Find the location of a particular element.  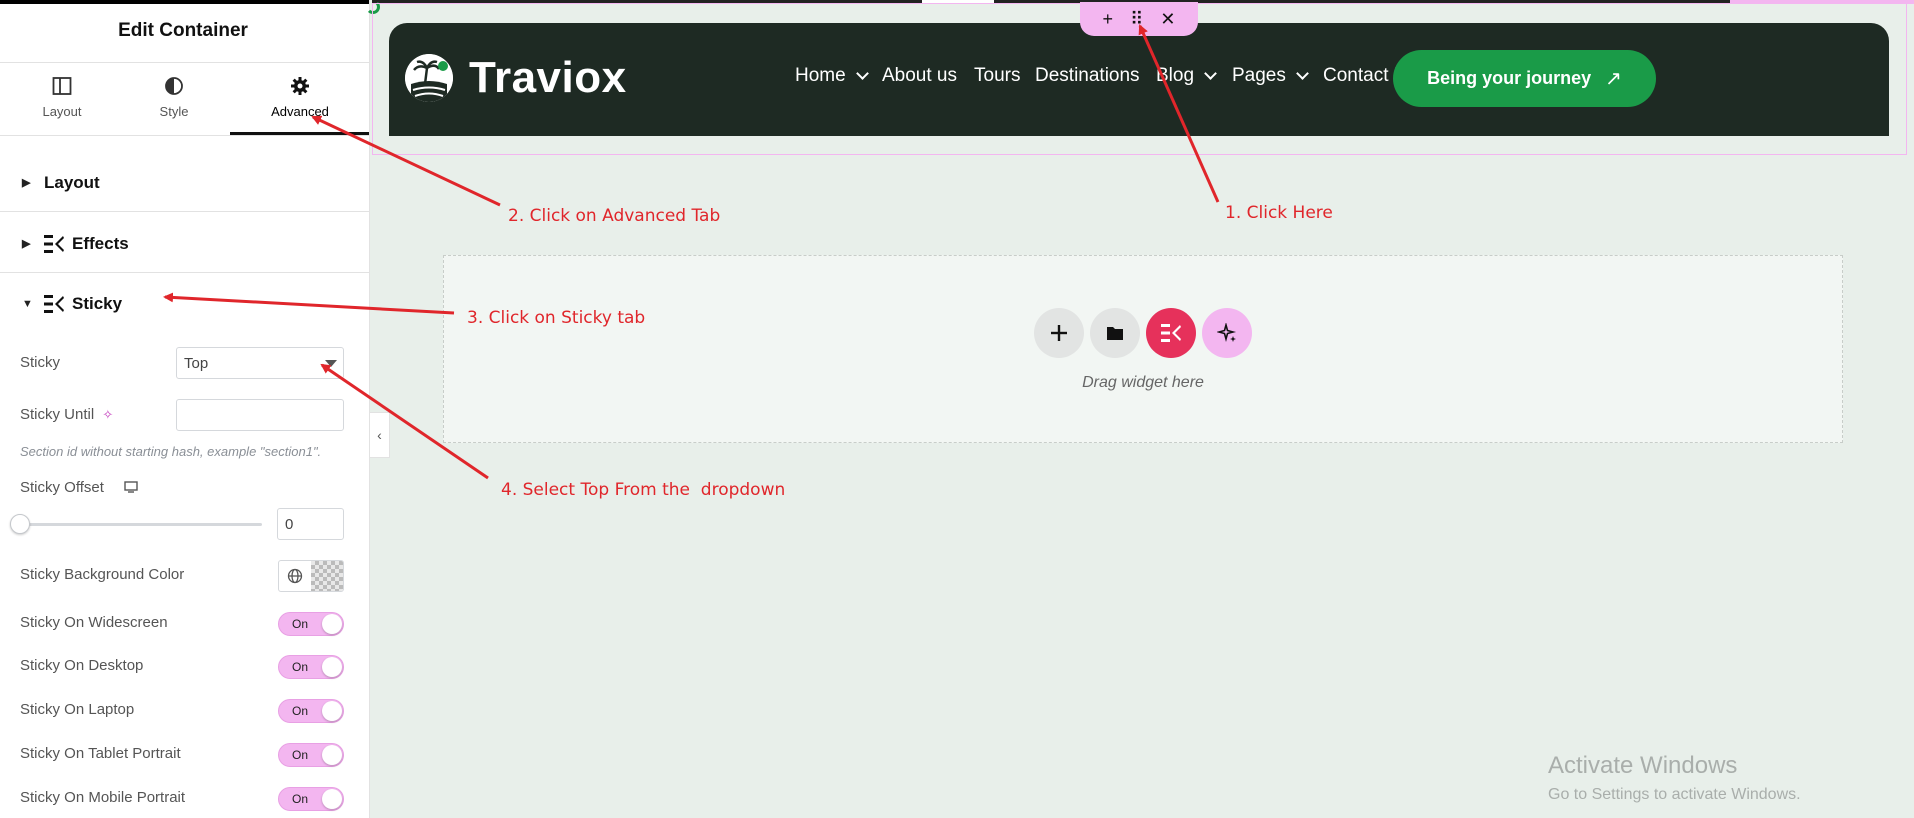

toggle-label: Sticky On Desktop is located at coordinates (82, 665).